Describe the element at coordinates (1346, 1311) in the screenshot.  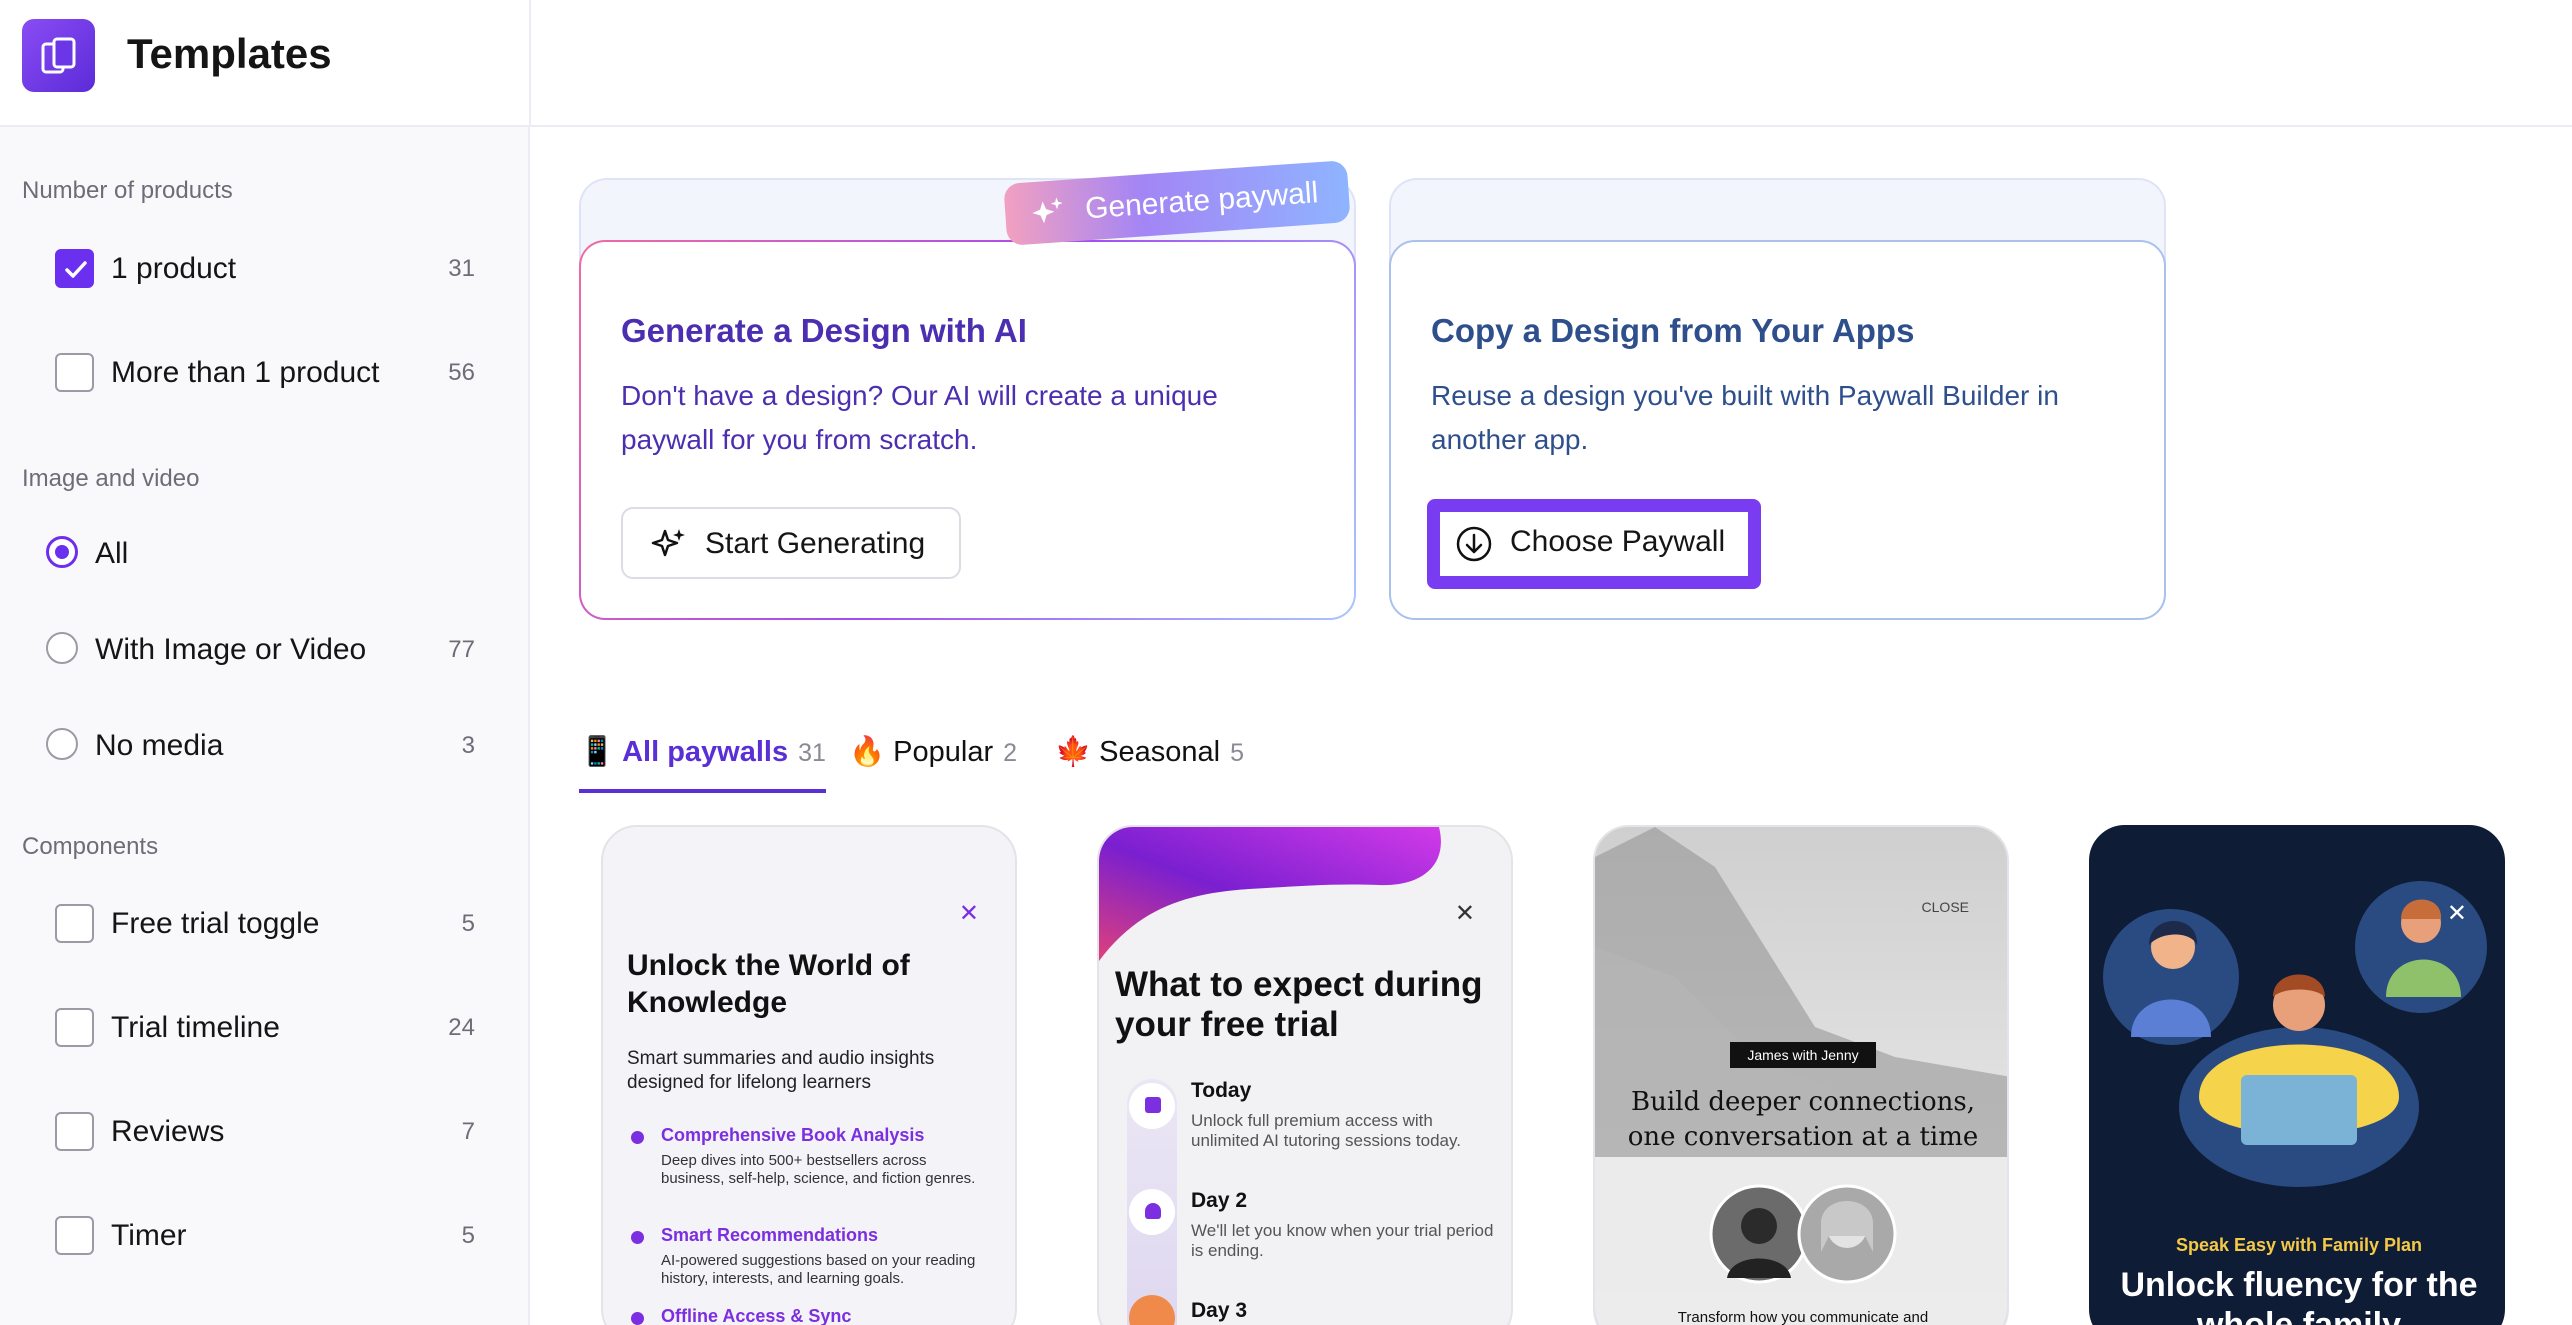
I see `timeline-step: Day 3` at that location.